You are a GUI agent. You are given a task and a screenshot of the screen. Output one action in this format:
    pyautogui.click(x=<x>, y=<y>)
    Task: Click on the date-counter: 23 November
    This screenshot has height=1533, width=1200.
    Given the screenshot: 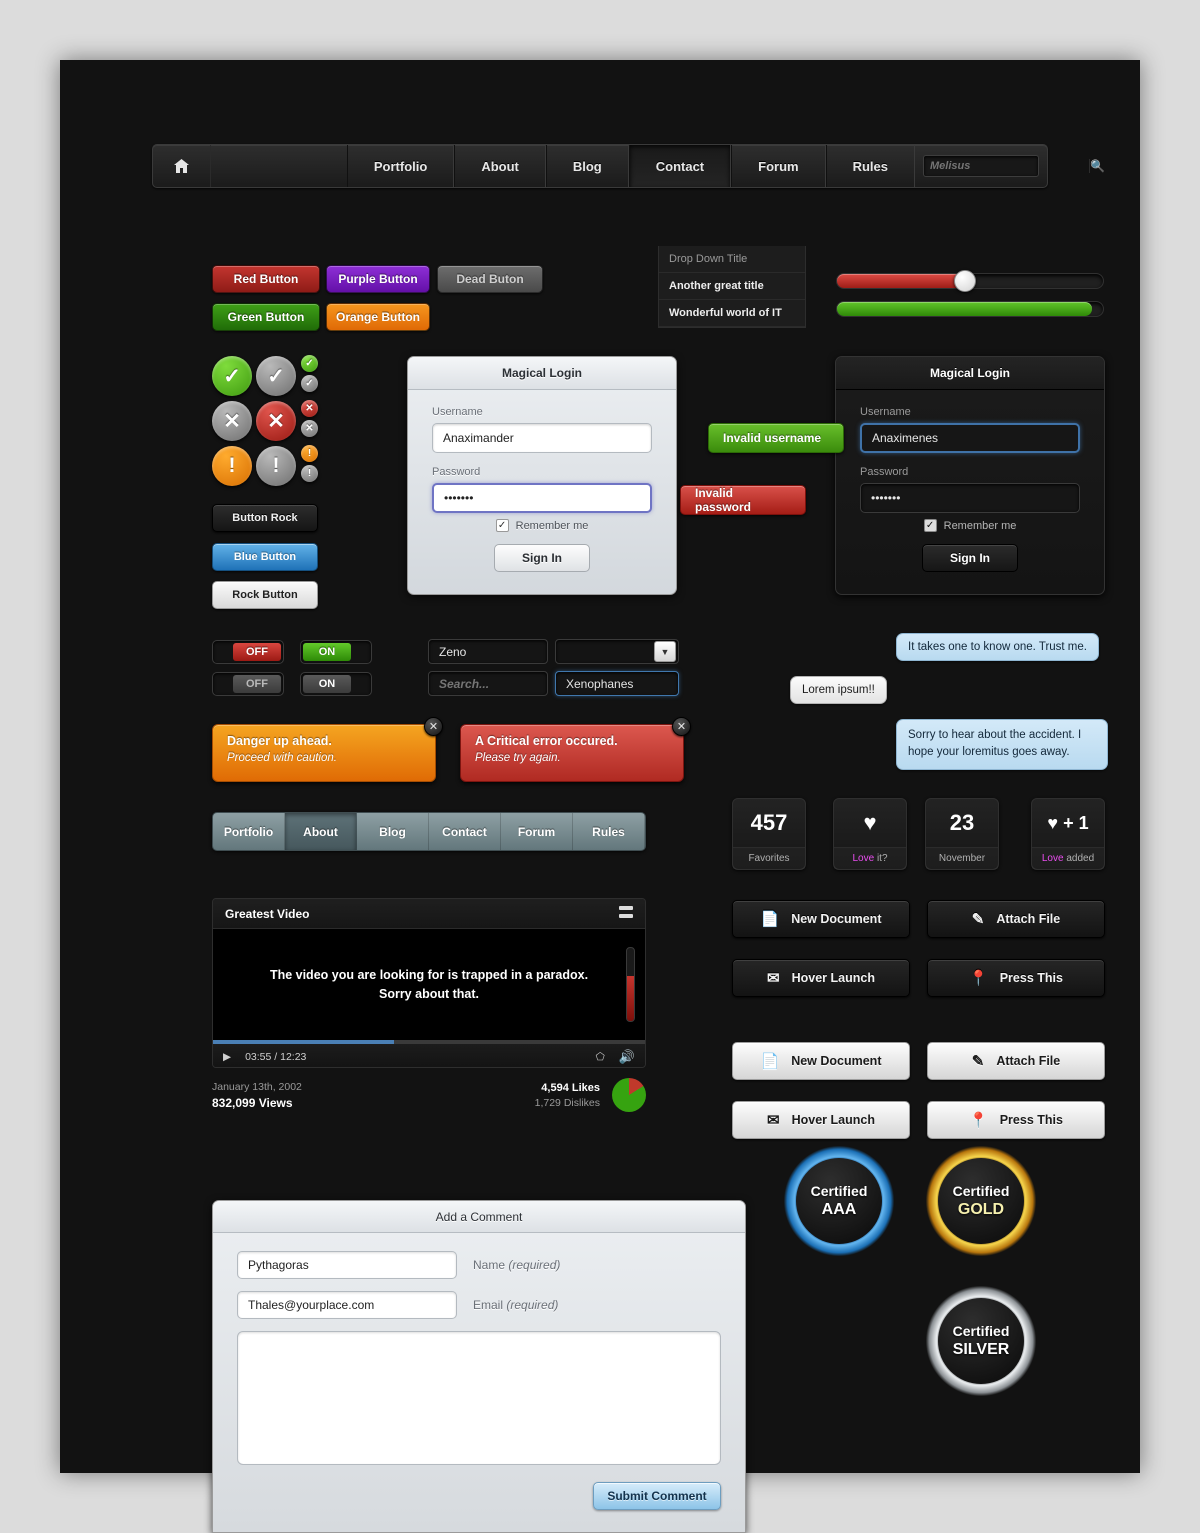 What is the action you would take?
    pyautogui.click(x=962, y=834)
    